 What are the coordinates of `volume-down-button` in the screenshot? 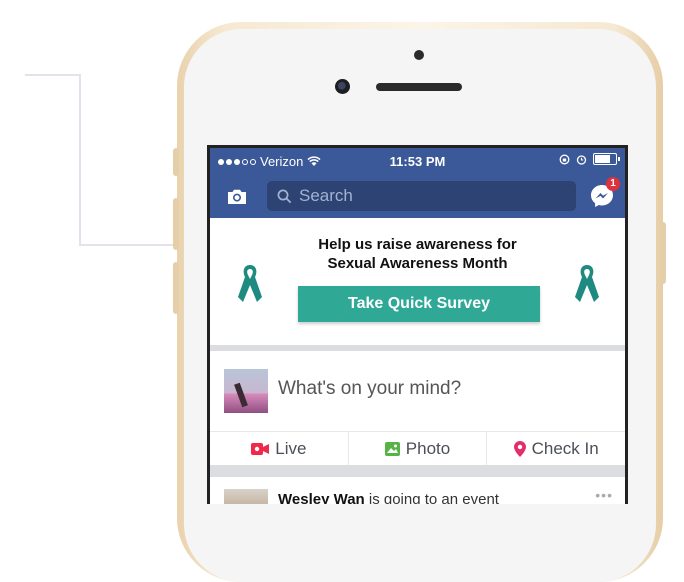 It's located at (176, 288).